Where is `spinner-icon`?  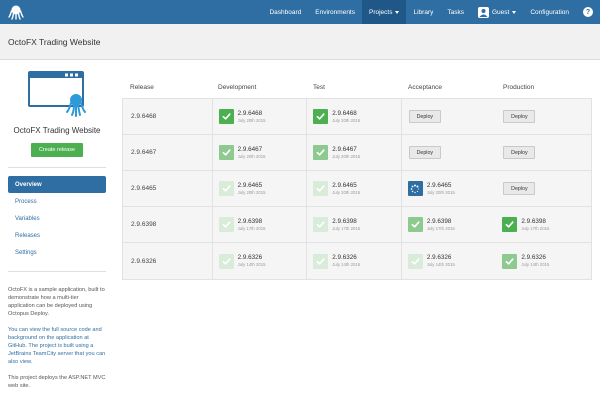 spinner-icon is located at coordinates (415, 188).